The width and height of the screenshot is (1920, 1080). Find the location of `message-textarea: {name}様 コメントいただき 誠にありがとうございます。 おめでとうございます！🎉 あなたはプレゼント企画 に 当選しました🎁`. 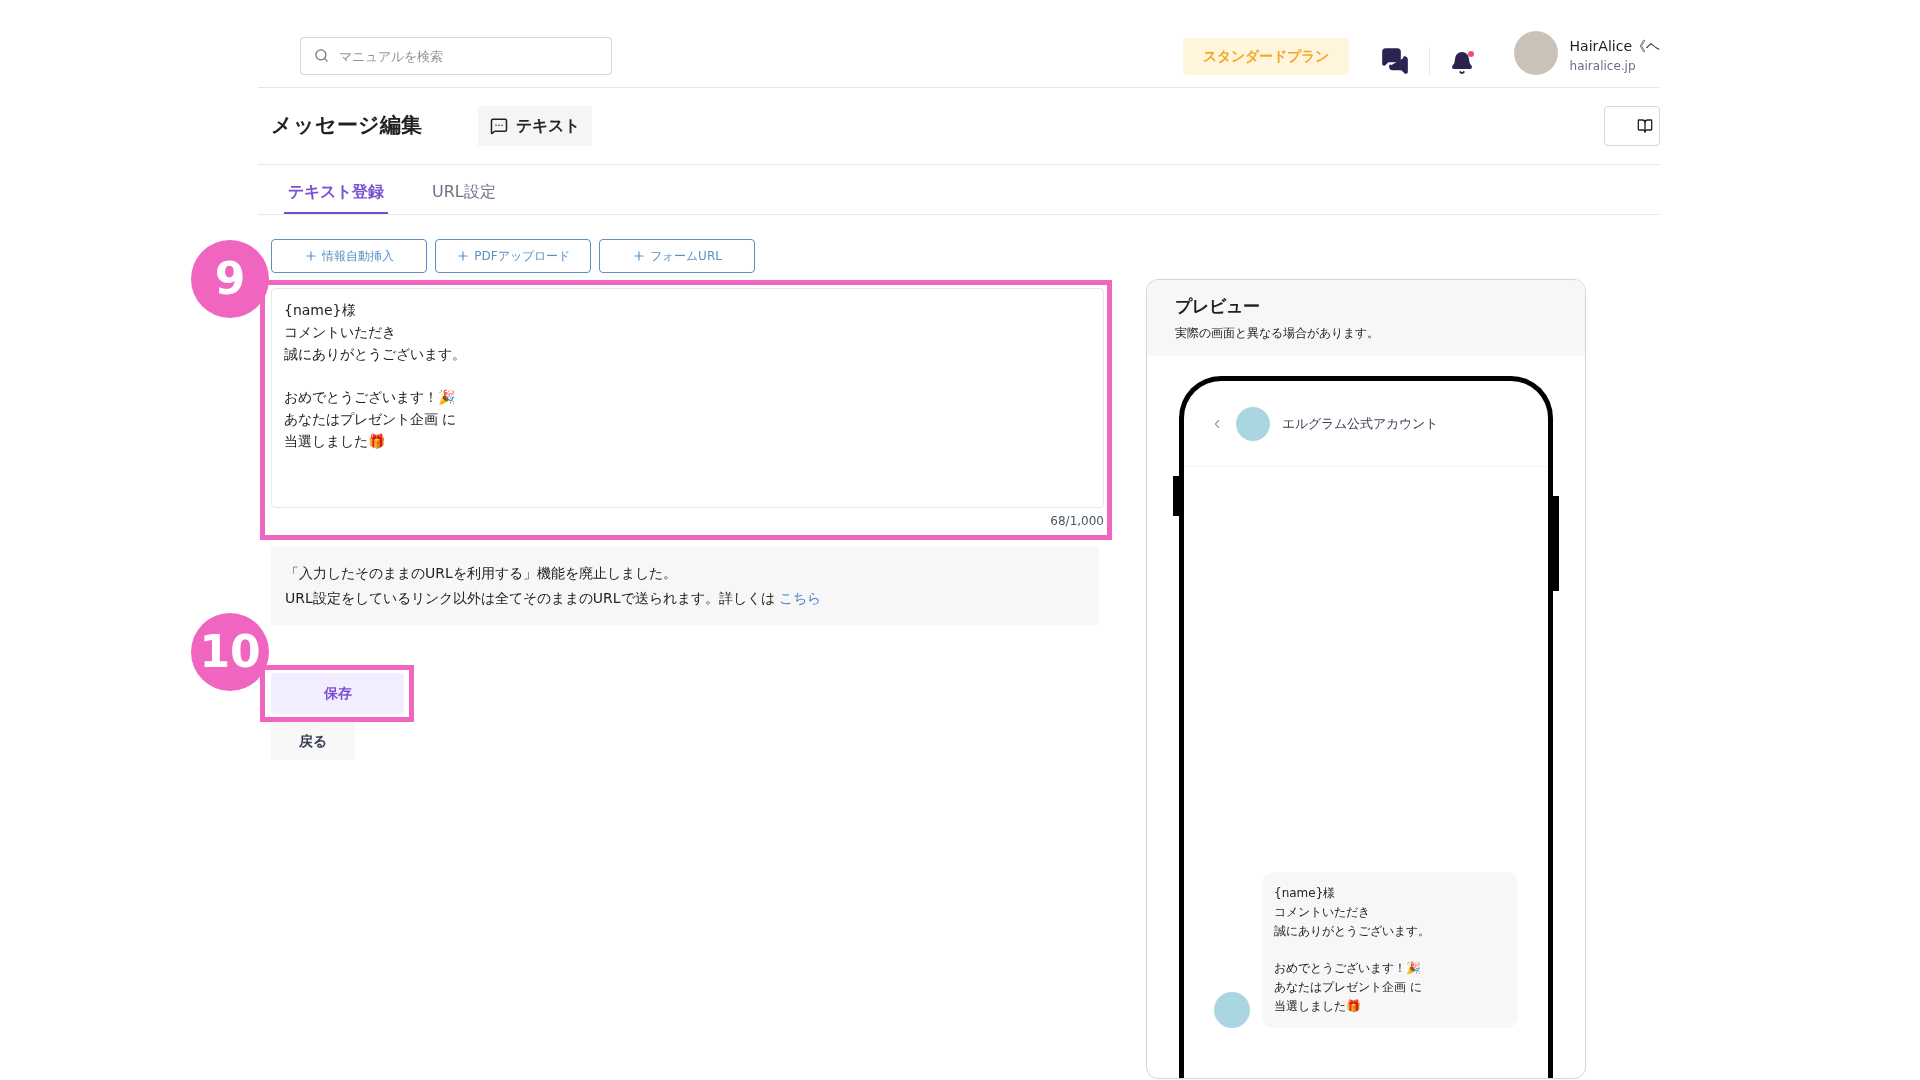

message-textarea: {name}様 コメントいただき 誠にありがとうございます。 おめでとうございます！🎉 あなたはプレゼント企画 に 当選しました🎁 is located at coordinates (687, 398).